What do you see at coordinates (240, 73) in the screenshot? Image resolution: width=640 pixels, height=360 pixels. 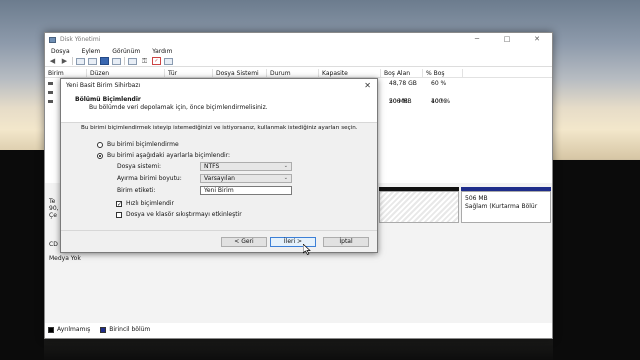 I see `column-dosya-sistemi: Dosya Sistemi` at bounding box center [240, 73].